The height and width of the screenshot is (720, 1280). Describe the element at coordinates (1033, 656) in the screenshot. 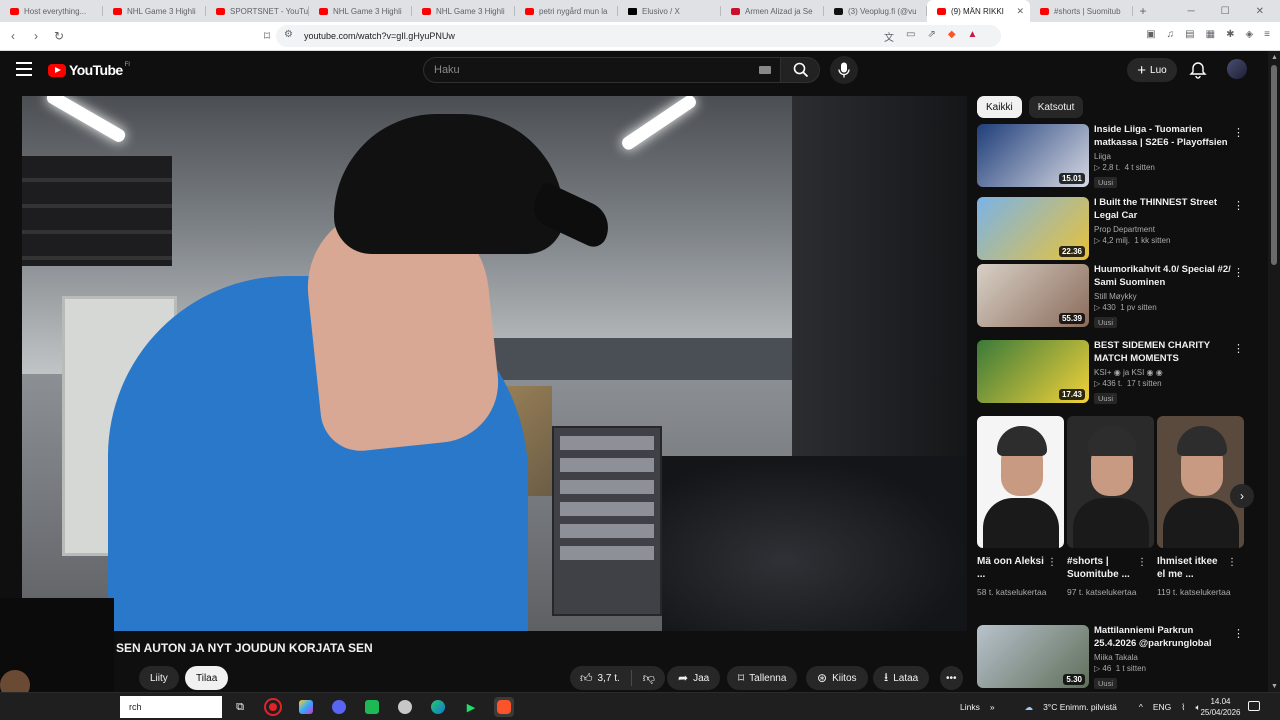

I see `video-thumbnail: 5.30` at that location.